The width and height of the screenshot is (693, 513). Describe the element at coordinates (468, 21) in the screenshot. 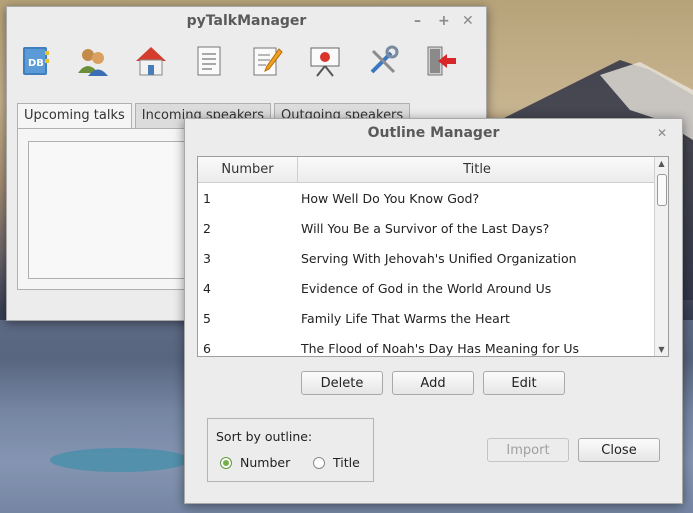

I see `close-button: ✕` at that location.